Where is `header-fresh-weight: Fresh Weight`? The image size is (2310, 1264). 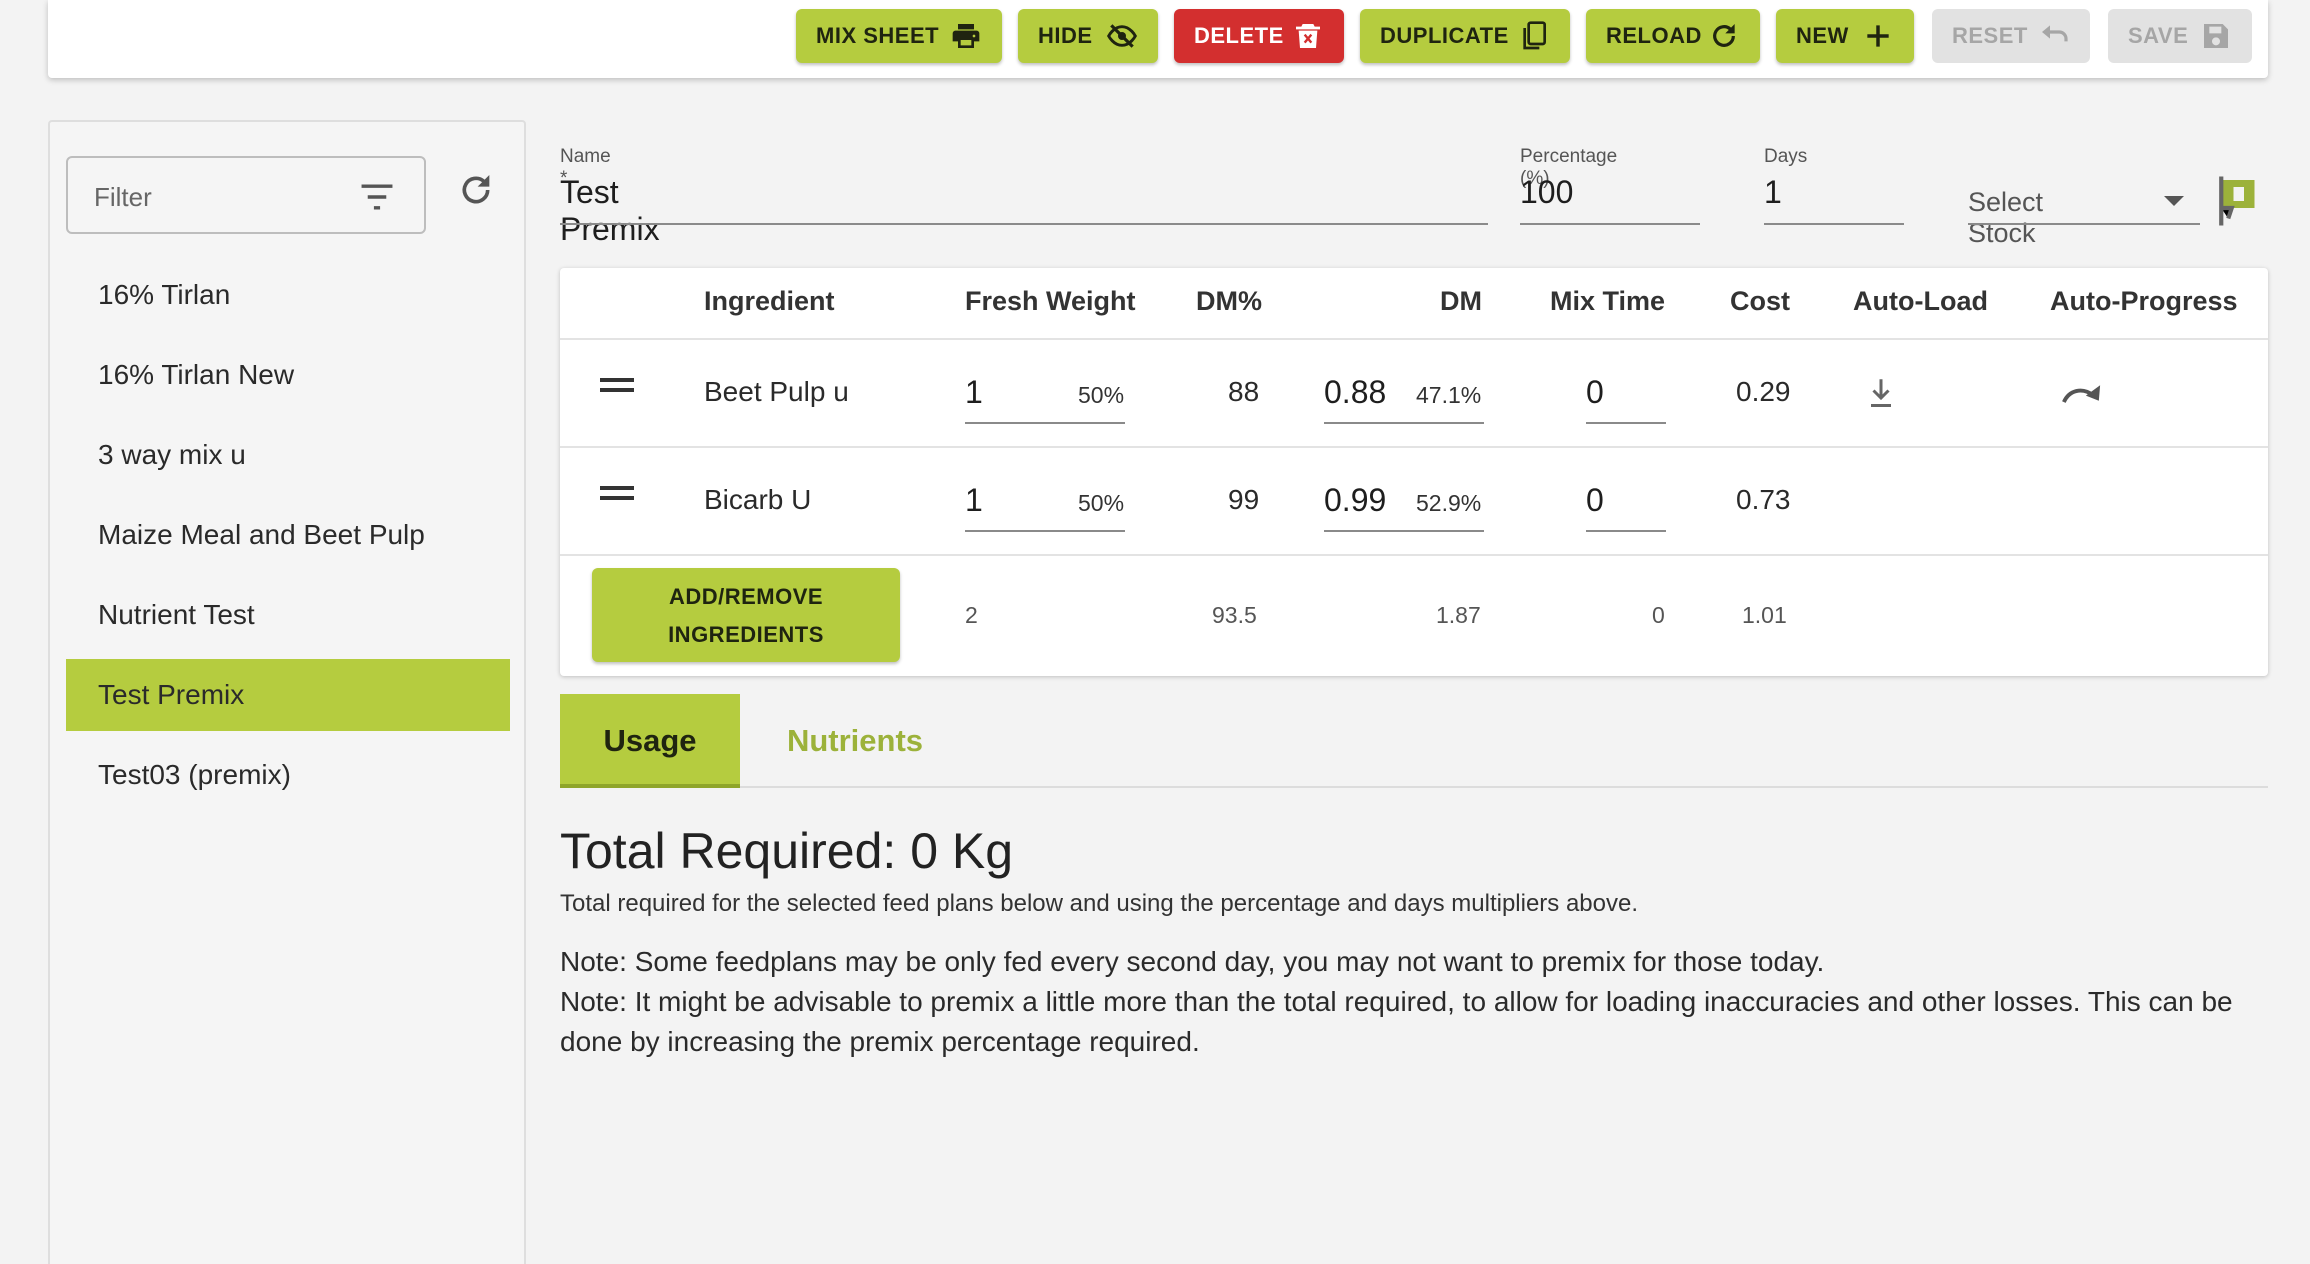 header-fresh-weight: Fresh Weight is located at coordinates (1050, 301).